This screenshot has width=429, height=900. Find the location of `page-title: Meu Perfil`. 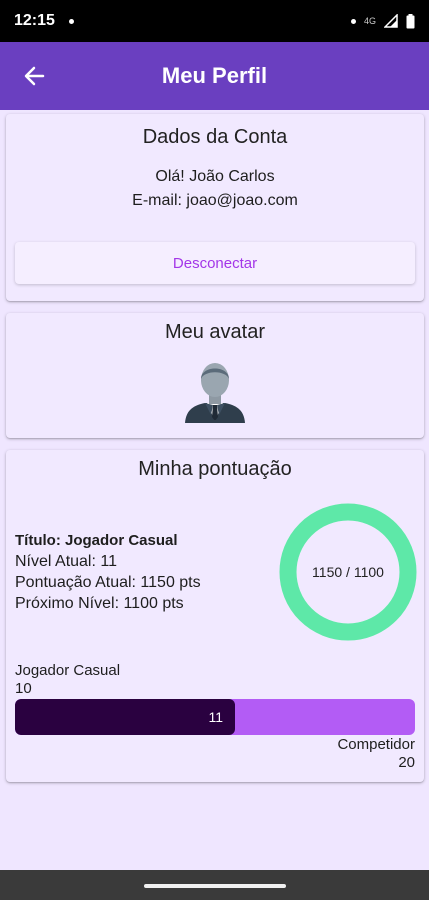

page-title: Meu Perfil is located at coordinates (214, 75).